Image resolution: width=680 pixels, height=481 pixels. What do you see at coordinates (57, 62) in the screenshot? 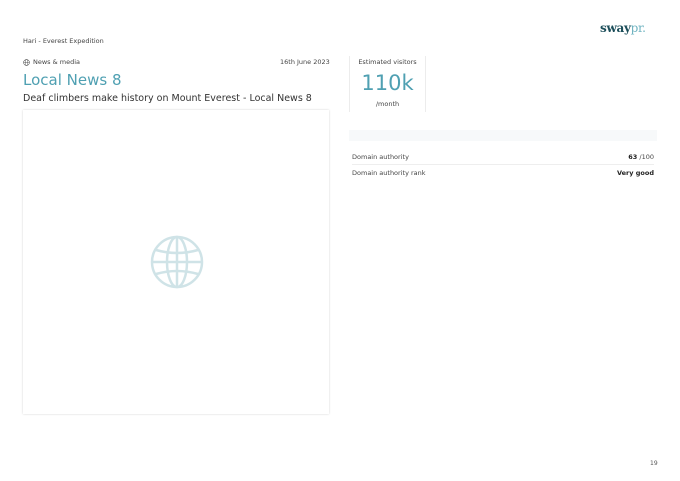
I see `category-text: News & media` at bounding box center [57, 62].